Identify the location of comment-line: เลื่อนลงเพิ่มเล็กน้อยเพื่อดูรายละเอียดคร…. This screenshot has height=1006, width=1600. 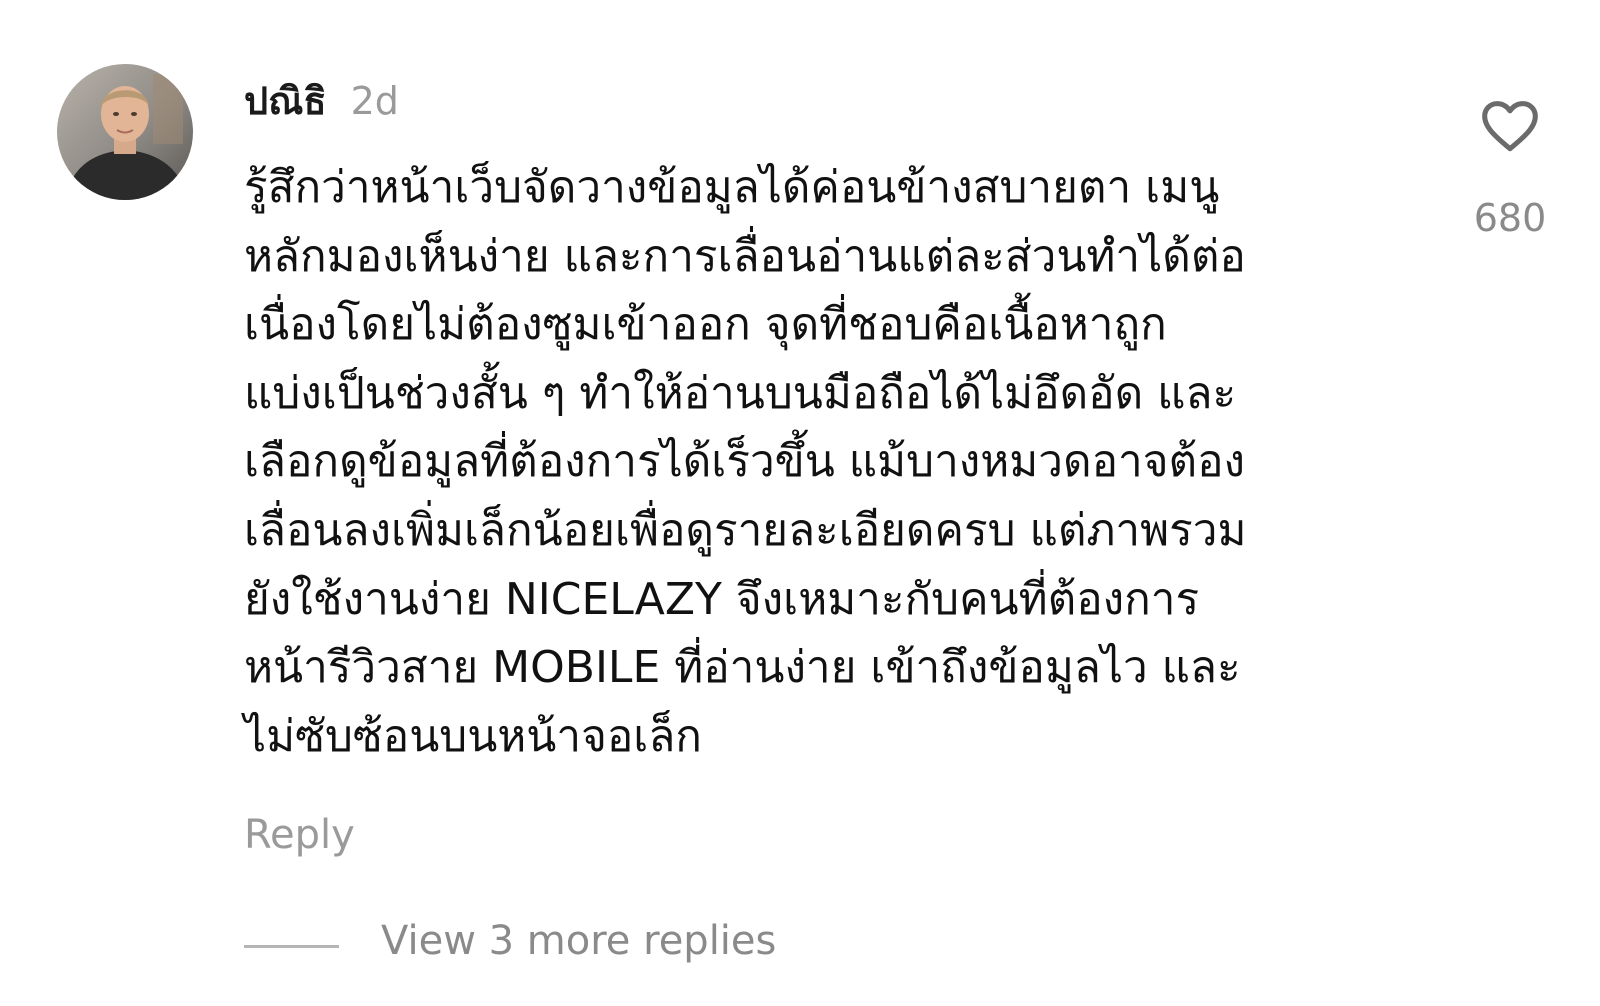
(745, 530).